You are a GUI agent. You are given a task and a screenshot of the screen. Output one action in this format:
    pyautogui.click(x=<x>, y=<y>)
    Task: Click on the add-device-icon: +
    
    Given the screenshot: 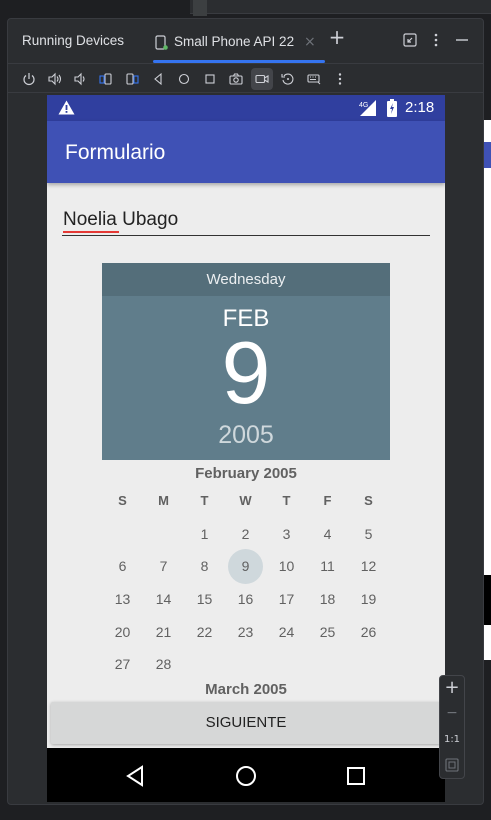 What is the action you would take?
    pyautogui.click(x=337, y=37)
    